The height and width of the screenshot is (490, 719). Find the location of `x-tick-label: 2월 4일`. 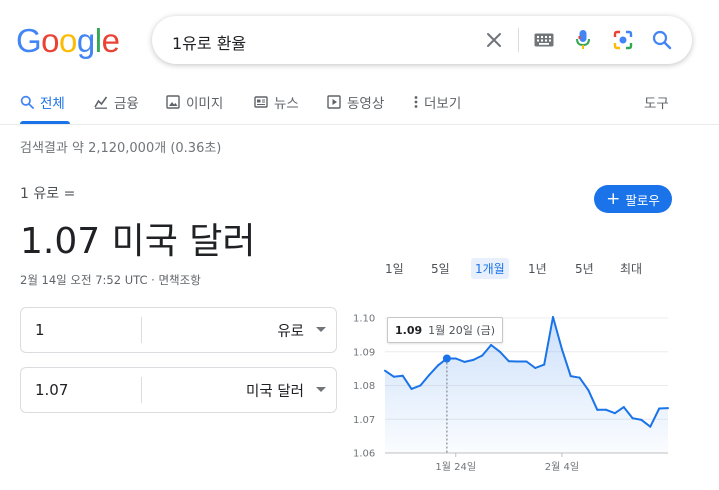

x-tick-label: 2월 4일 is located at coordinates (562, 467).